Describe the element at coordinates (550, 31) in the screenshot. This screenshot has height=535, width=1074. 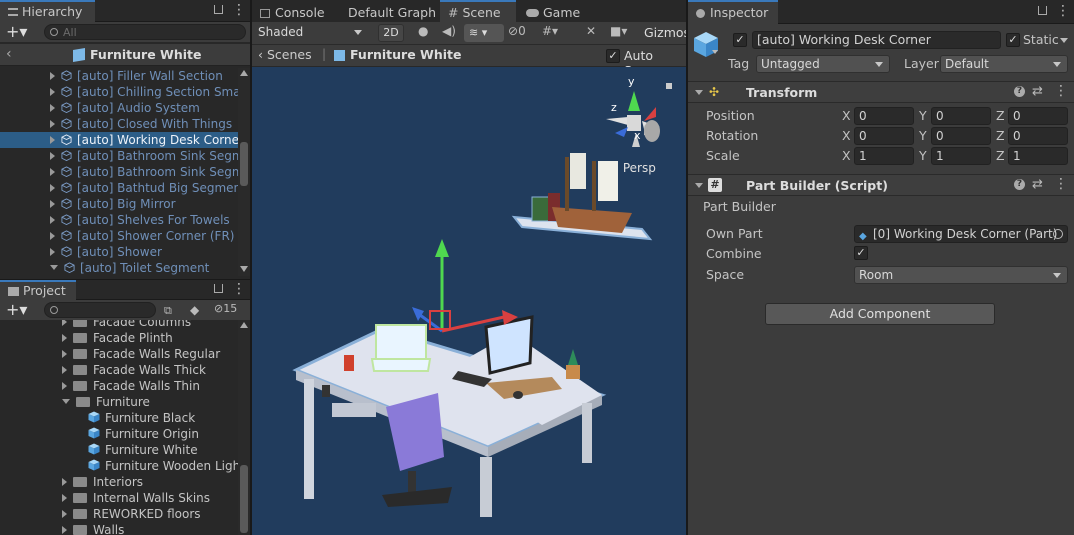
I see `grid-toggle-icon: #▾` at that location.